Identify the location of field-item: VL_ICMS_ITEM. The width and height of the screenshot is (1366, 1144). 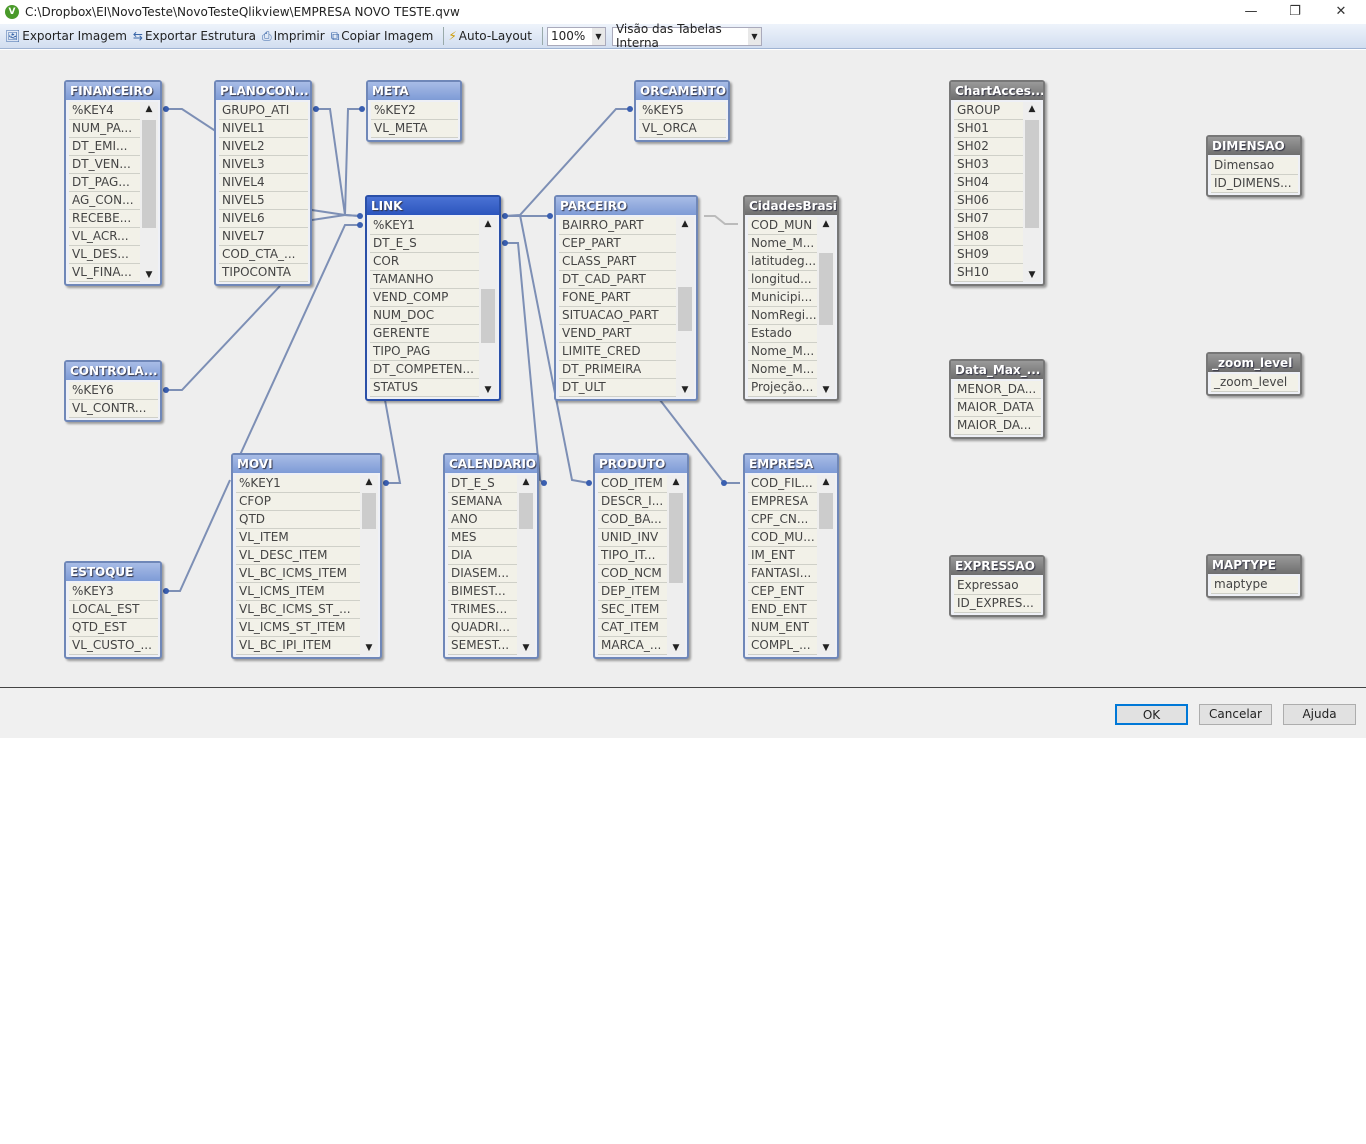
(298, 592).